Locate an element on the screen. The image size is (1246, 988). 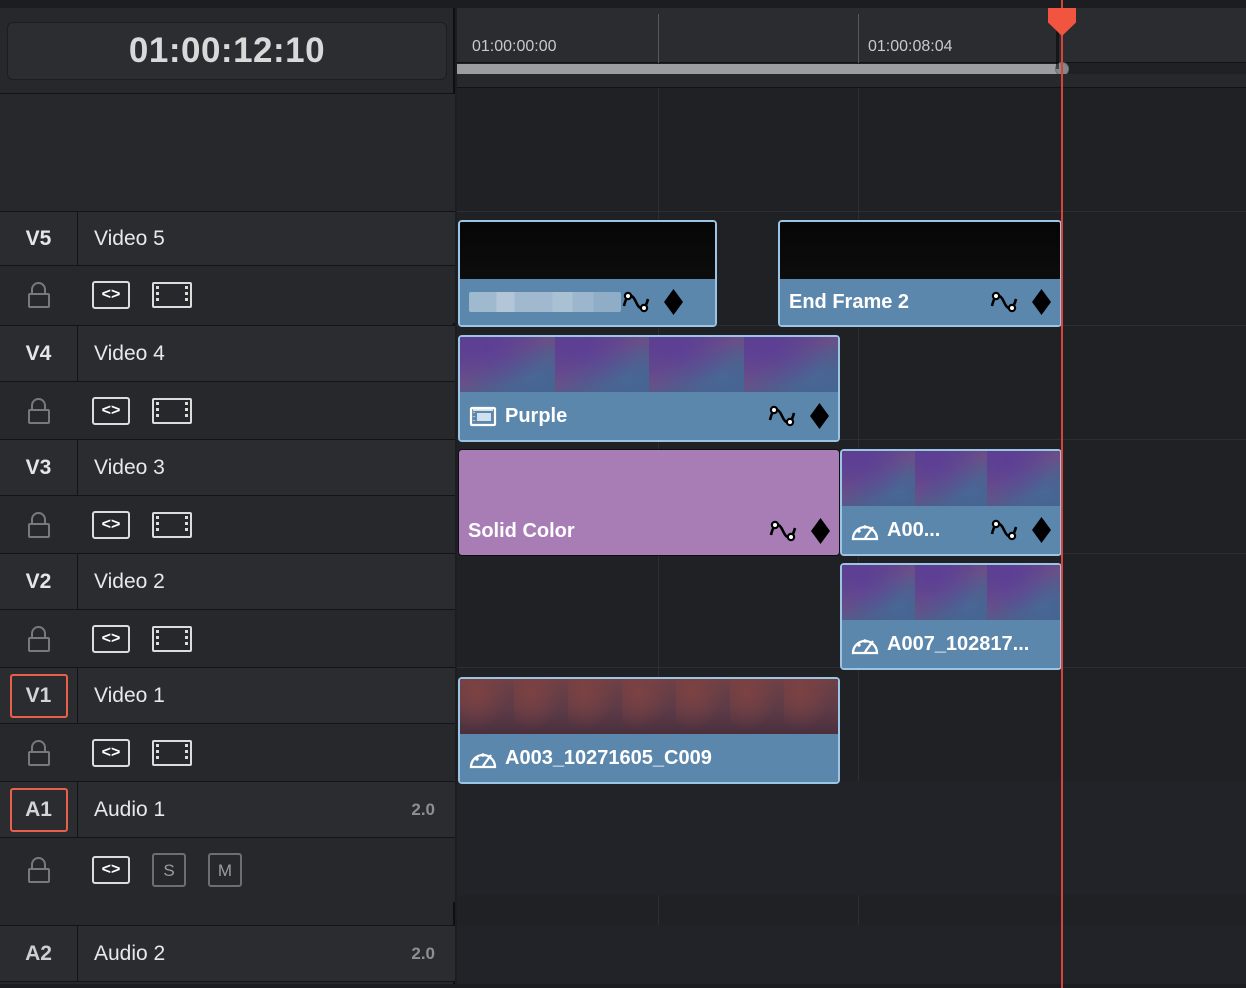
mute-button: M is located at coordinates (225, 870).